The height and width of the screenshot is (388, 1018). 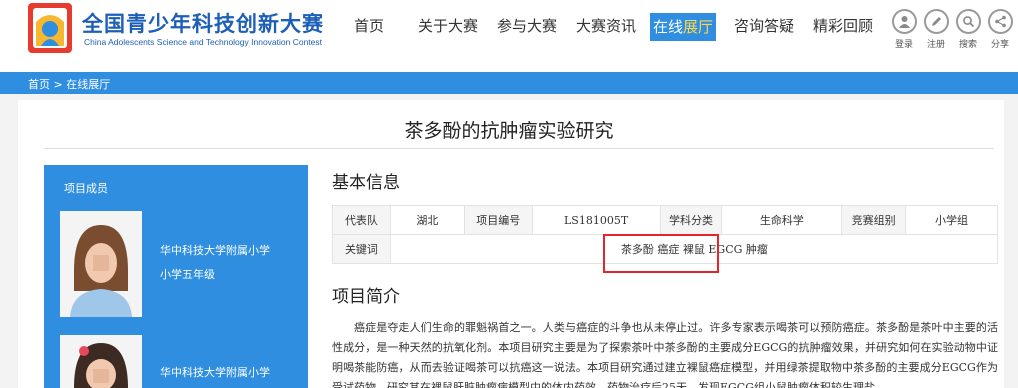 What do you see at coordinates (904, 21) in the screenshot?
I see `user-icon` at bounding box center [904, 21].